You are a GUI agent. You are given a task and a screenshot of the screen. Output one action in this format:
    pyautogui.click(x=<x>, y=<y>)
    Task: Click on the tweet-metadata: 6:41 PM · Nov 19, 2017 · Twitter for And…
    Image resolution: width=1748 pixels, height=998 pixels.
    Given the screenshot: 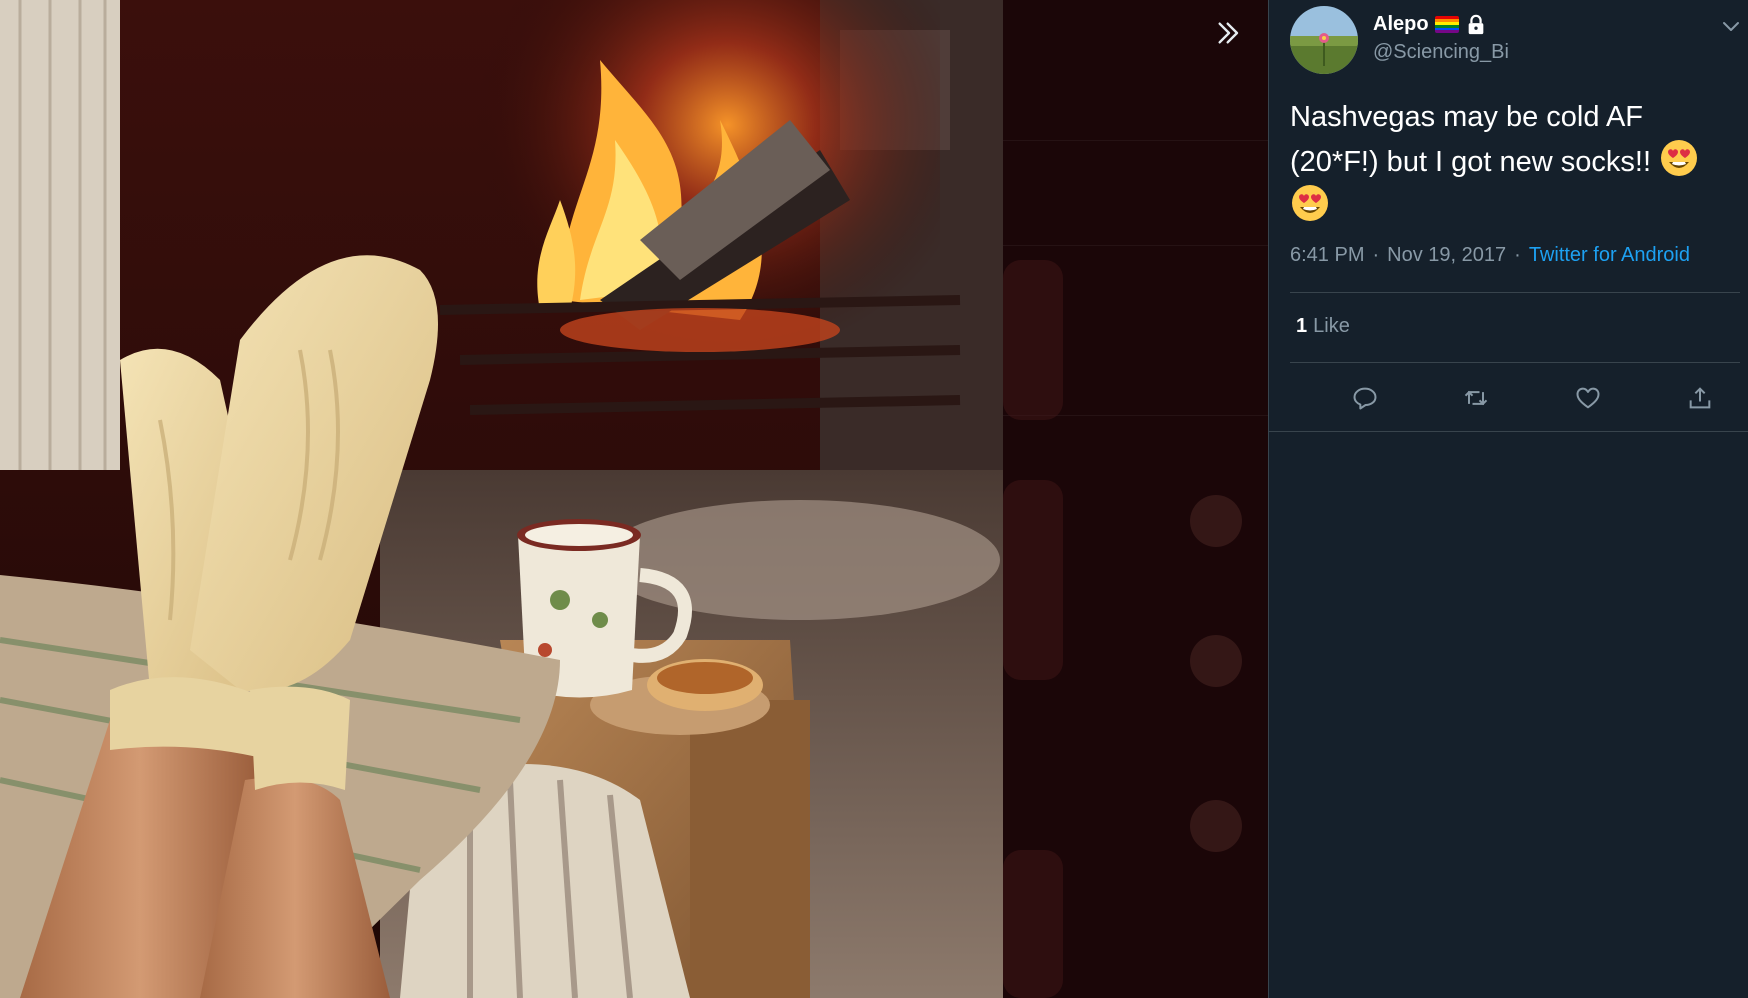 What is the action you would take?
    pyautogui.click(x=1490, y=255)
    